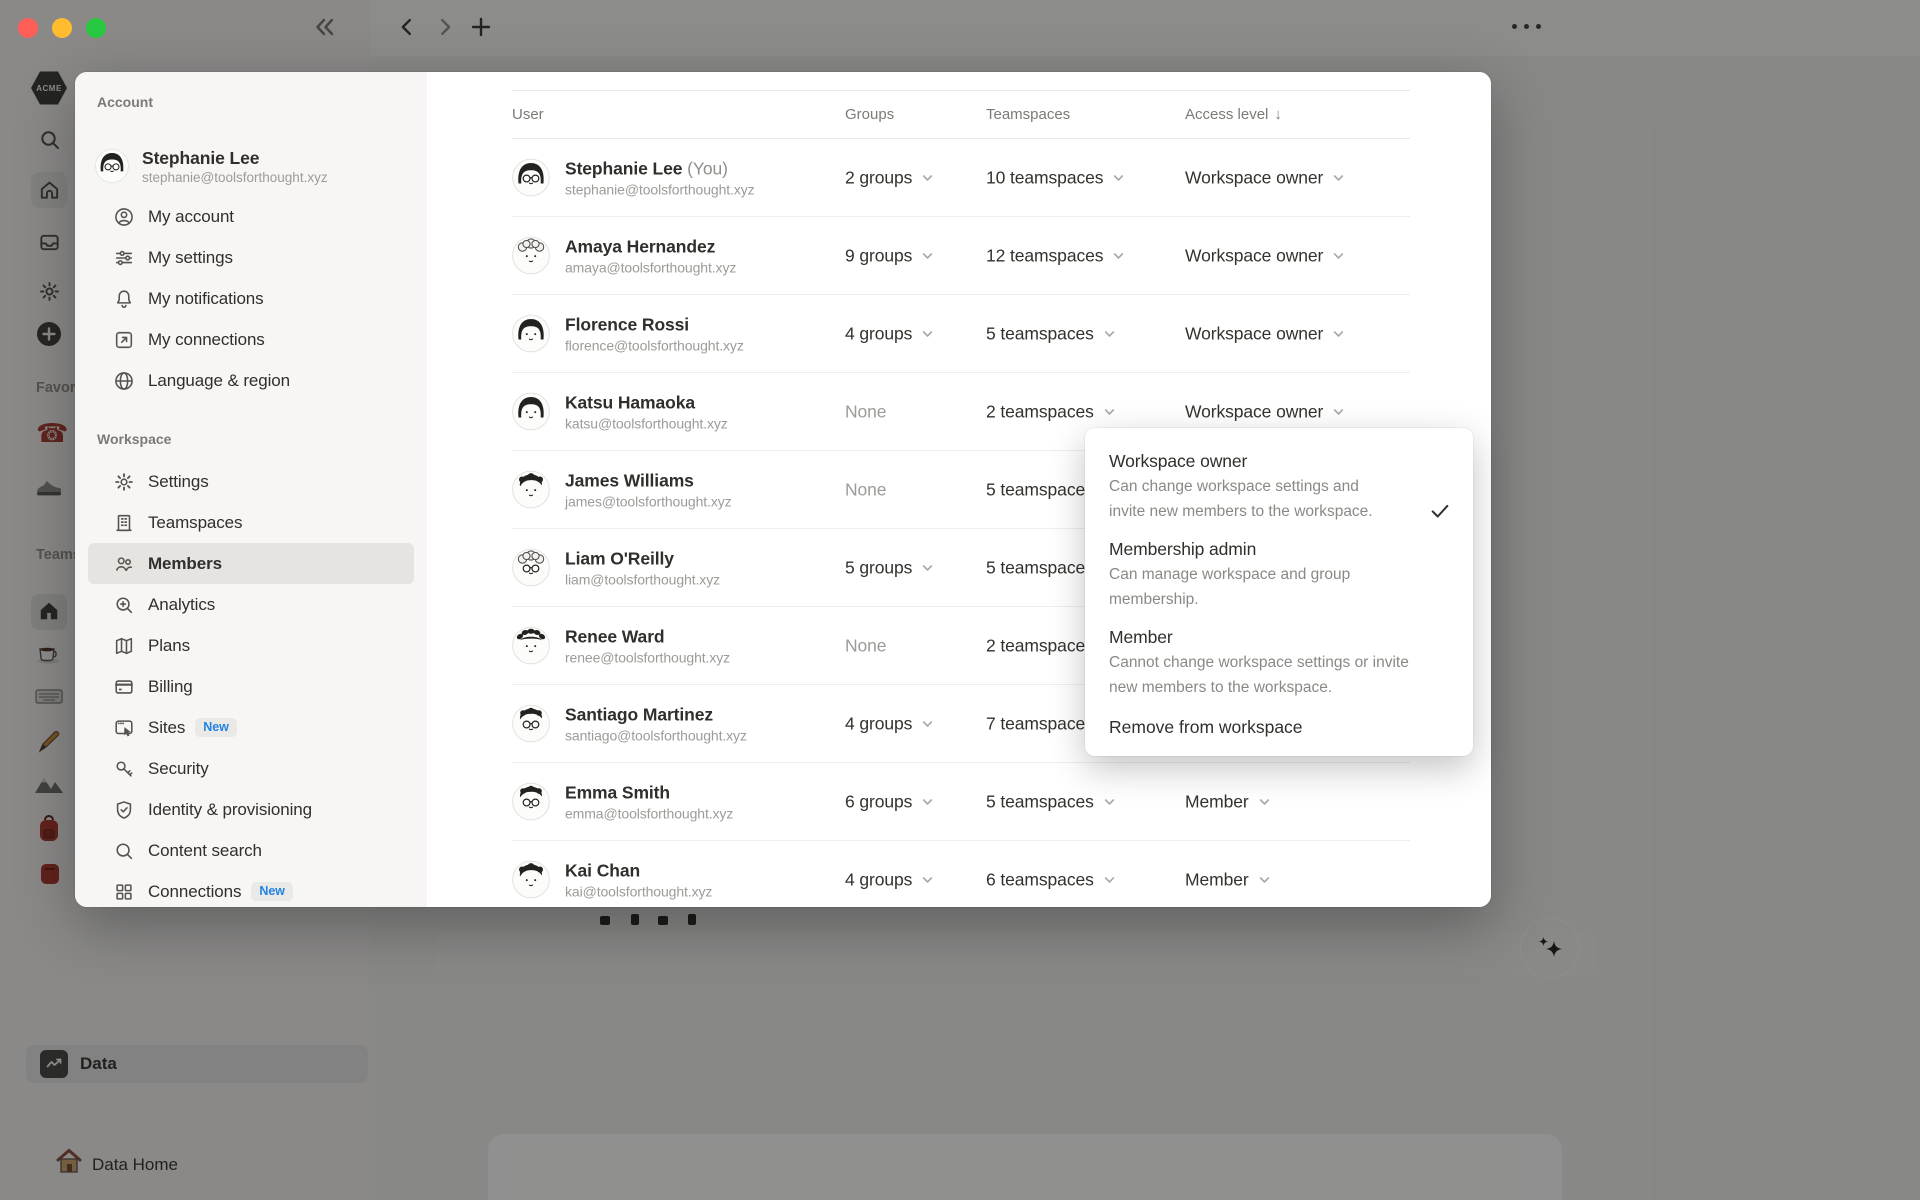  I want to click on globe-icon, so click(124, 381).